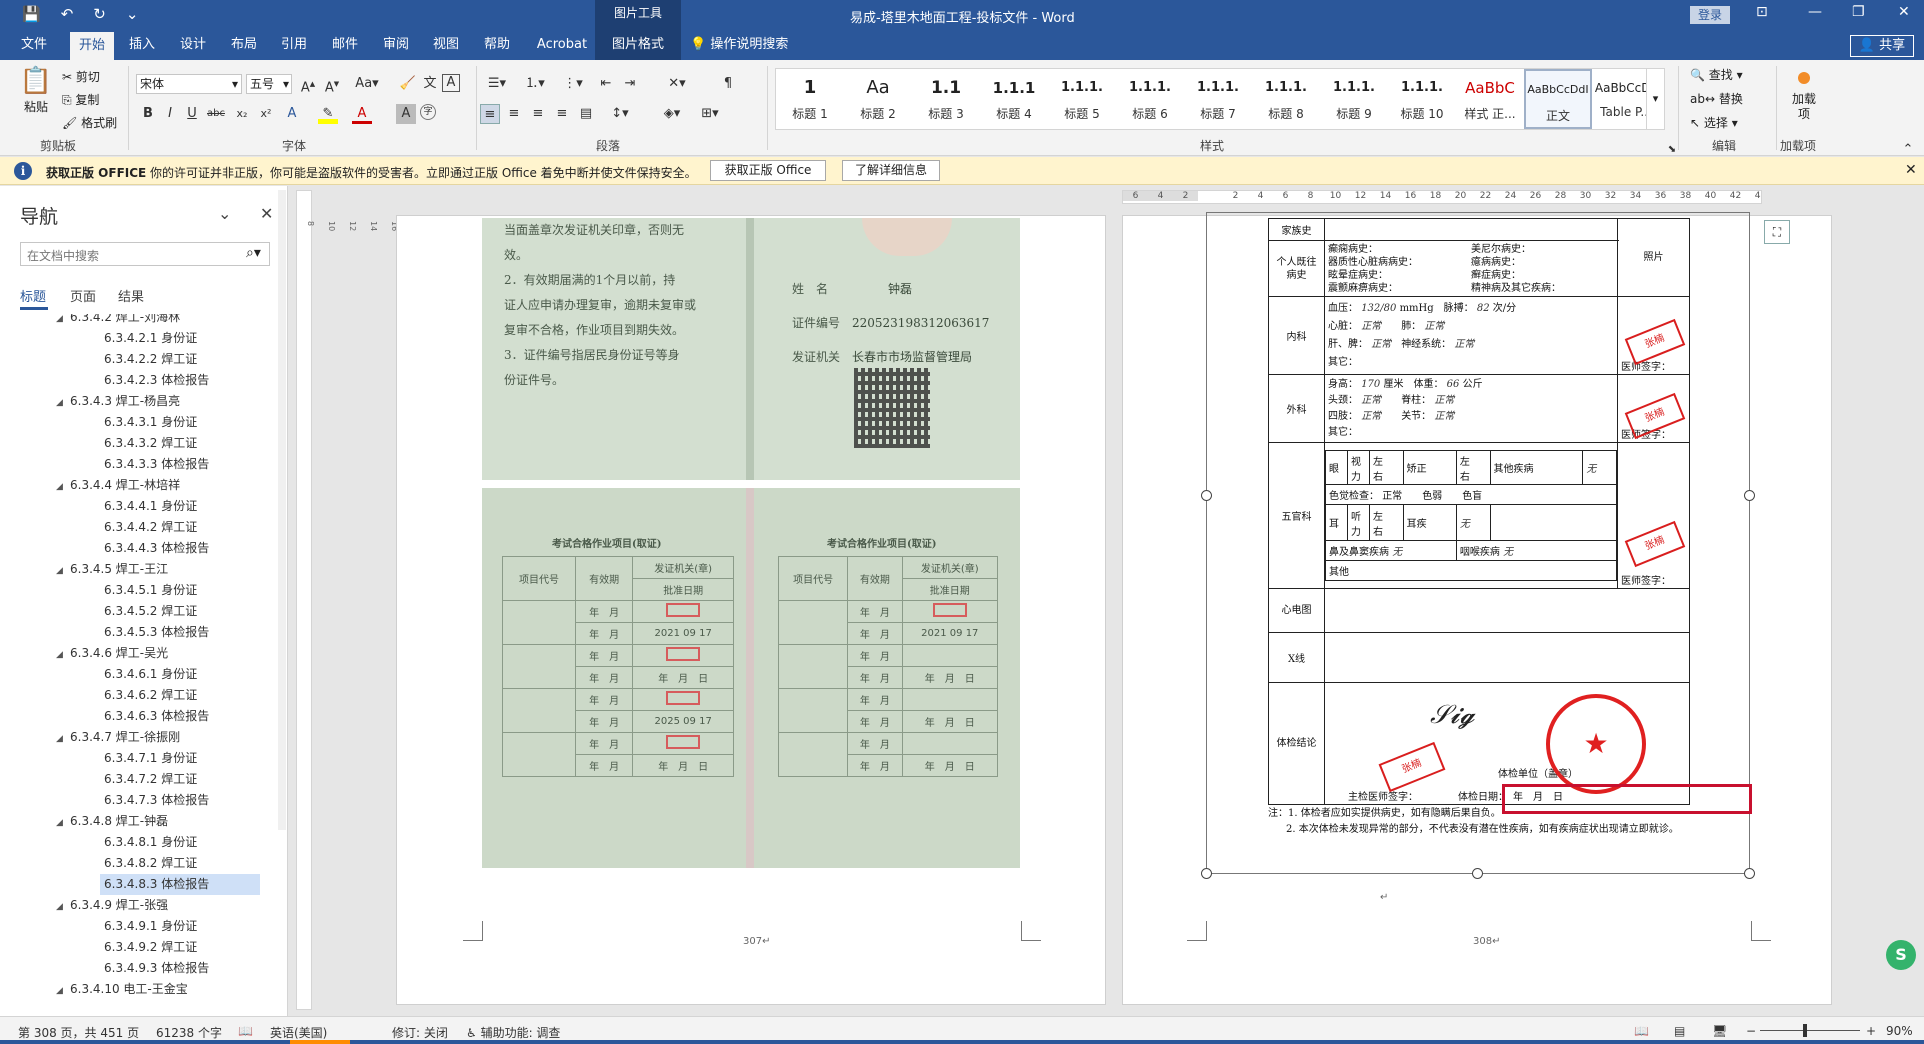 The width and height of the screenshot is (1924, 1044). What do you see at coordinates (1014, 99) in the screenshot?
I see `style-item: 1.1.1 标题 4` at bounding box center [1014, 99].